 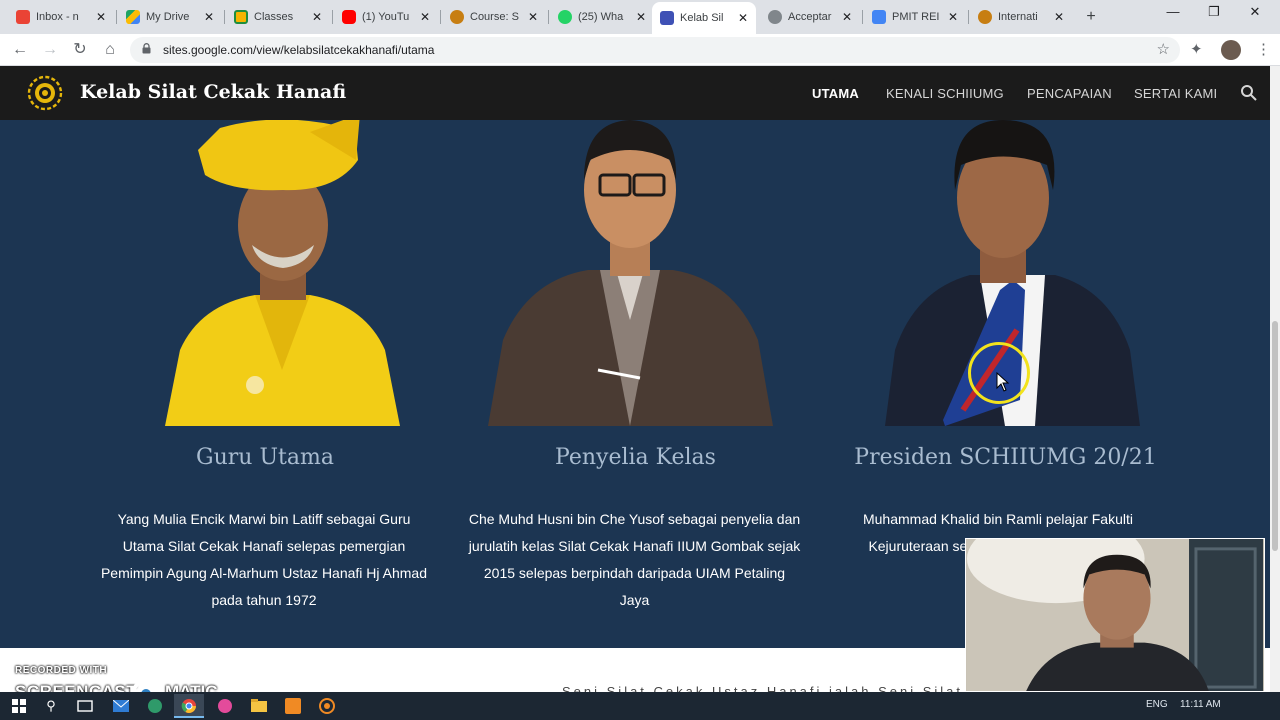 I want to click on tab-title: (1) YouTu, so click(x=386, y=17).